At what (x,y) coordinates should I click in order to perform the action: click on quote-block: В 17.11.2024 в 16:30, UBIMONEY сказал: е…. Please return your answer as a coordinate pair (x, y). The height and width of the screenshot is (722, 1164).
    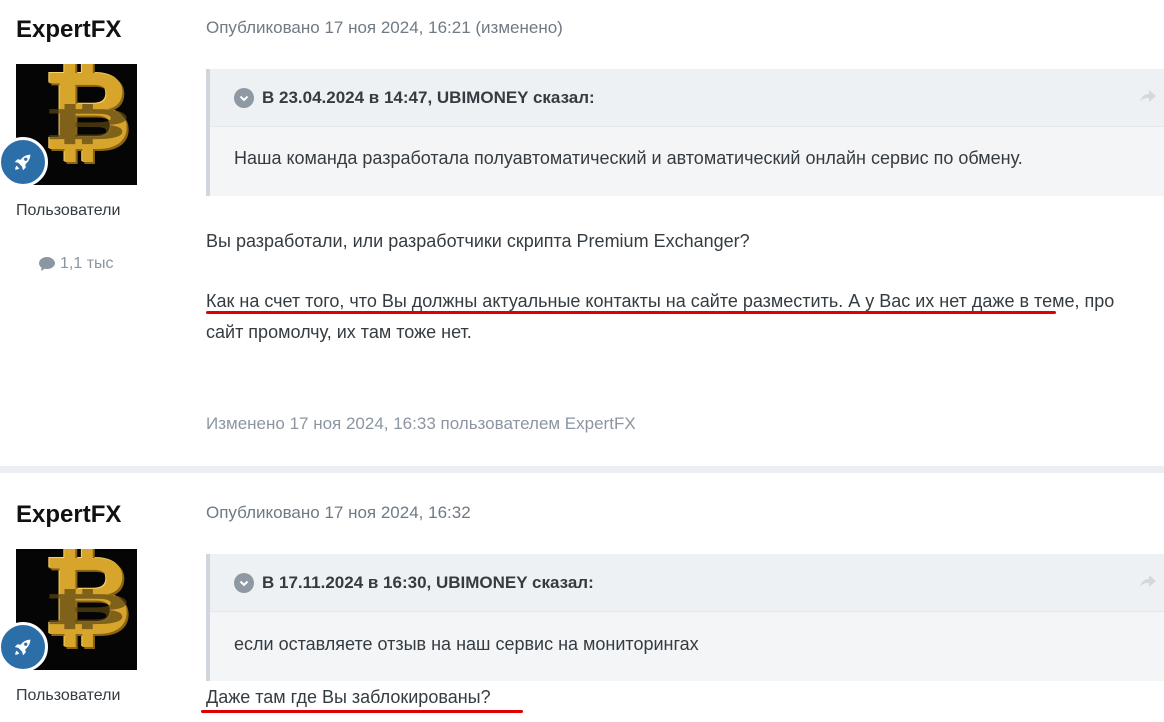
    Looking at the image, I should click on (685, 617).